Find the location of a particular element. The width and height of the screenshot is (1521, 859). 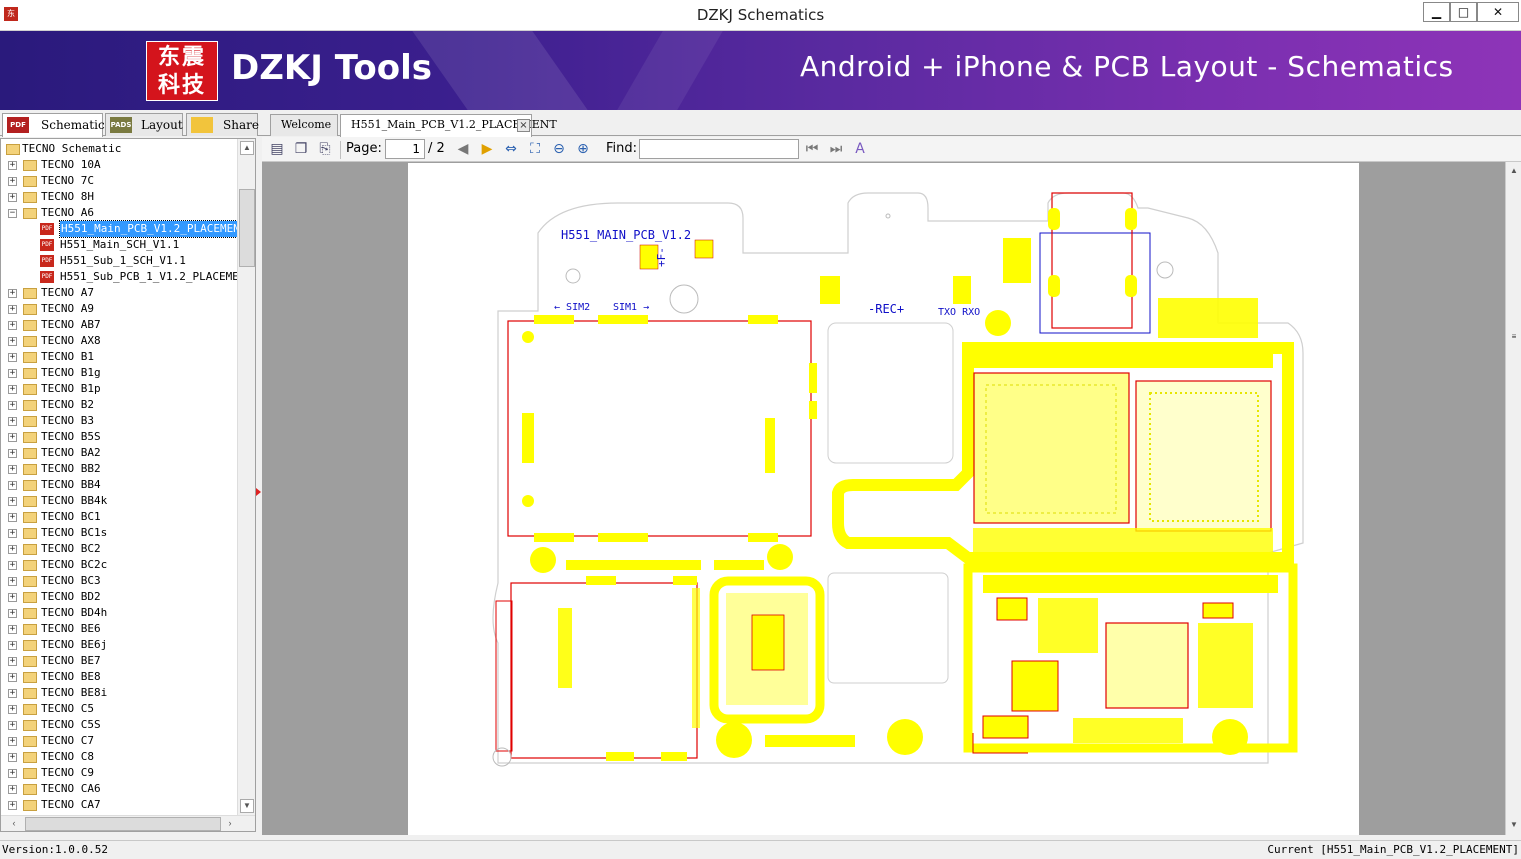

prev-page-icon: ◀ is located at coordinates (463, 149).